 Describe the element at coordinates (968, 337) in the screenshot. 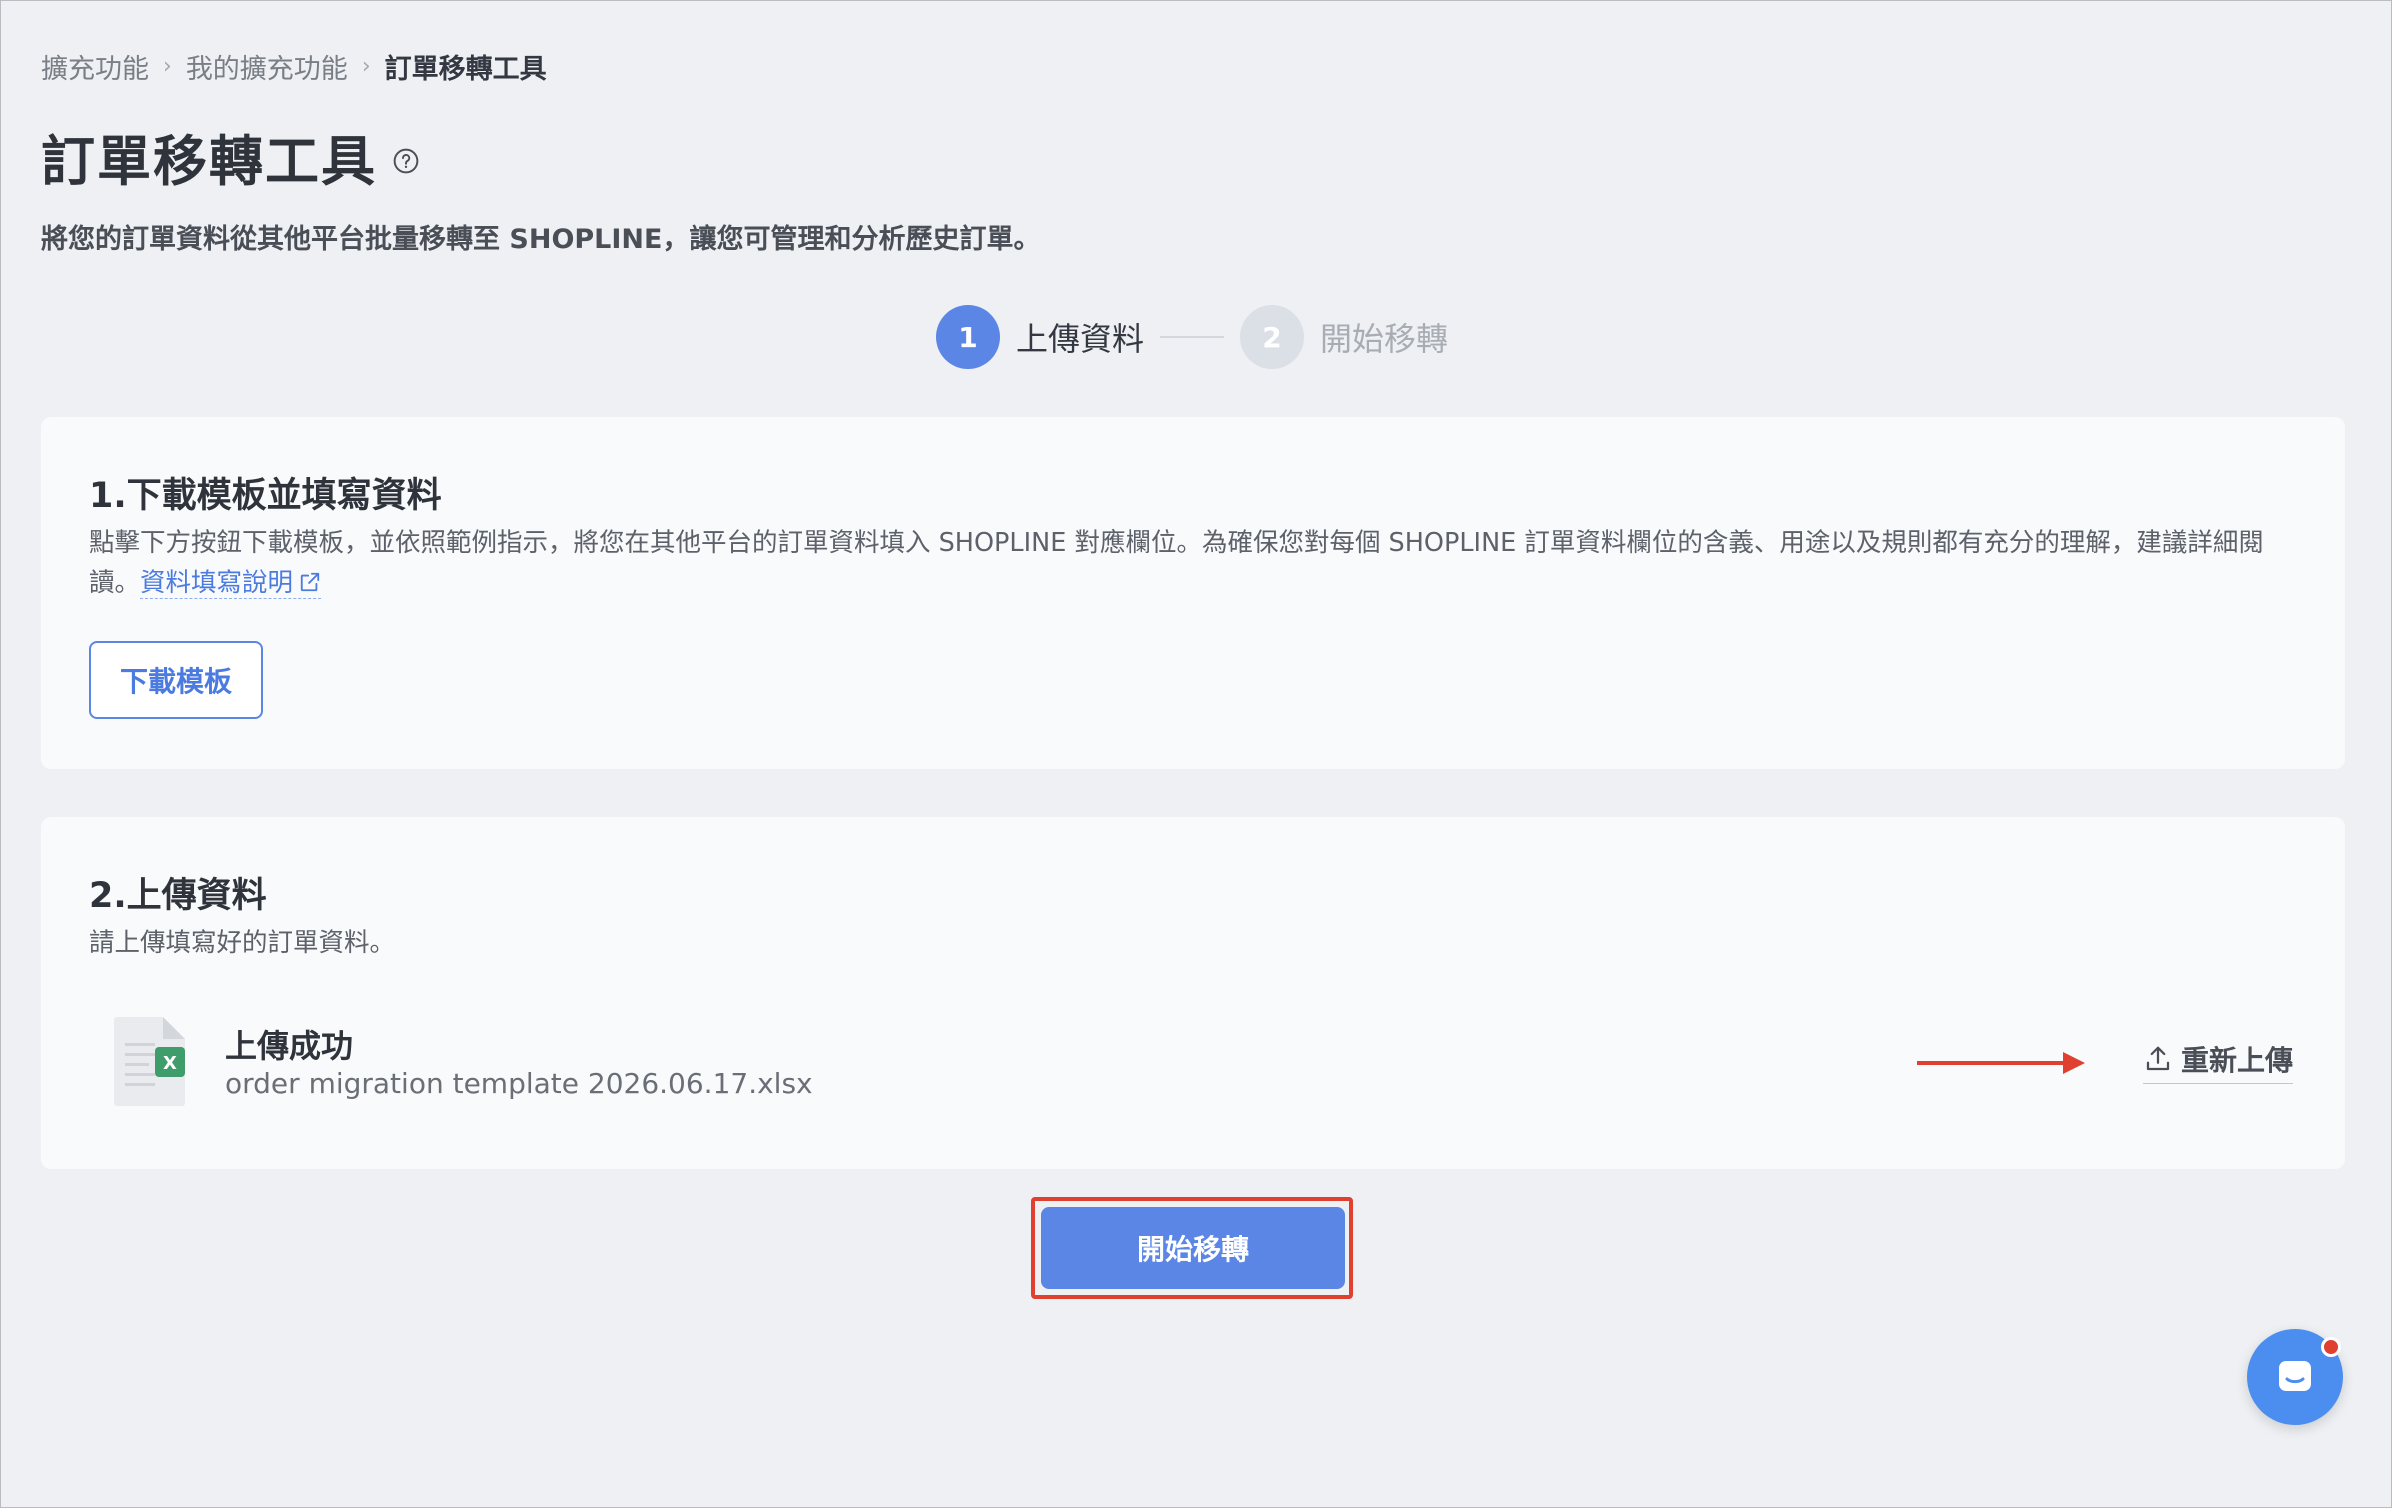

I see `step-1-circle: 1` at that location.